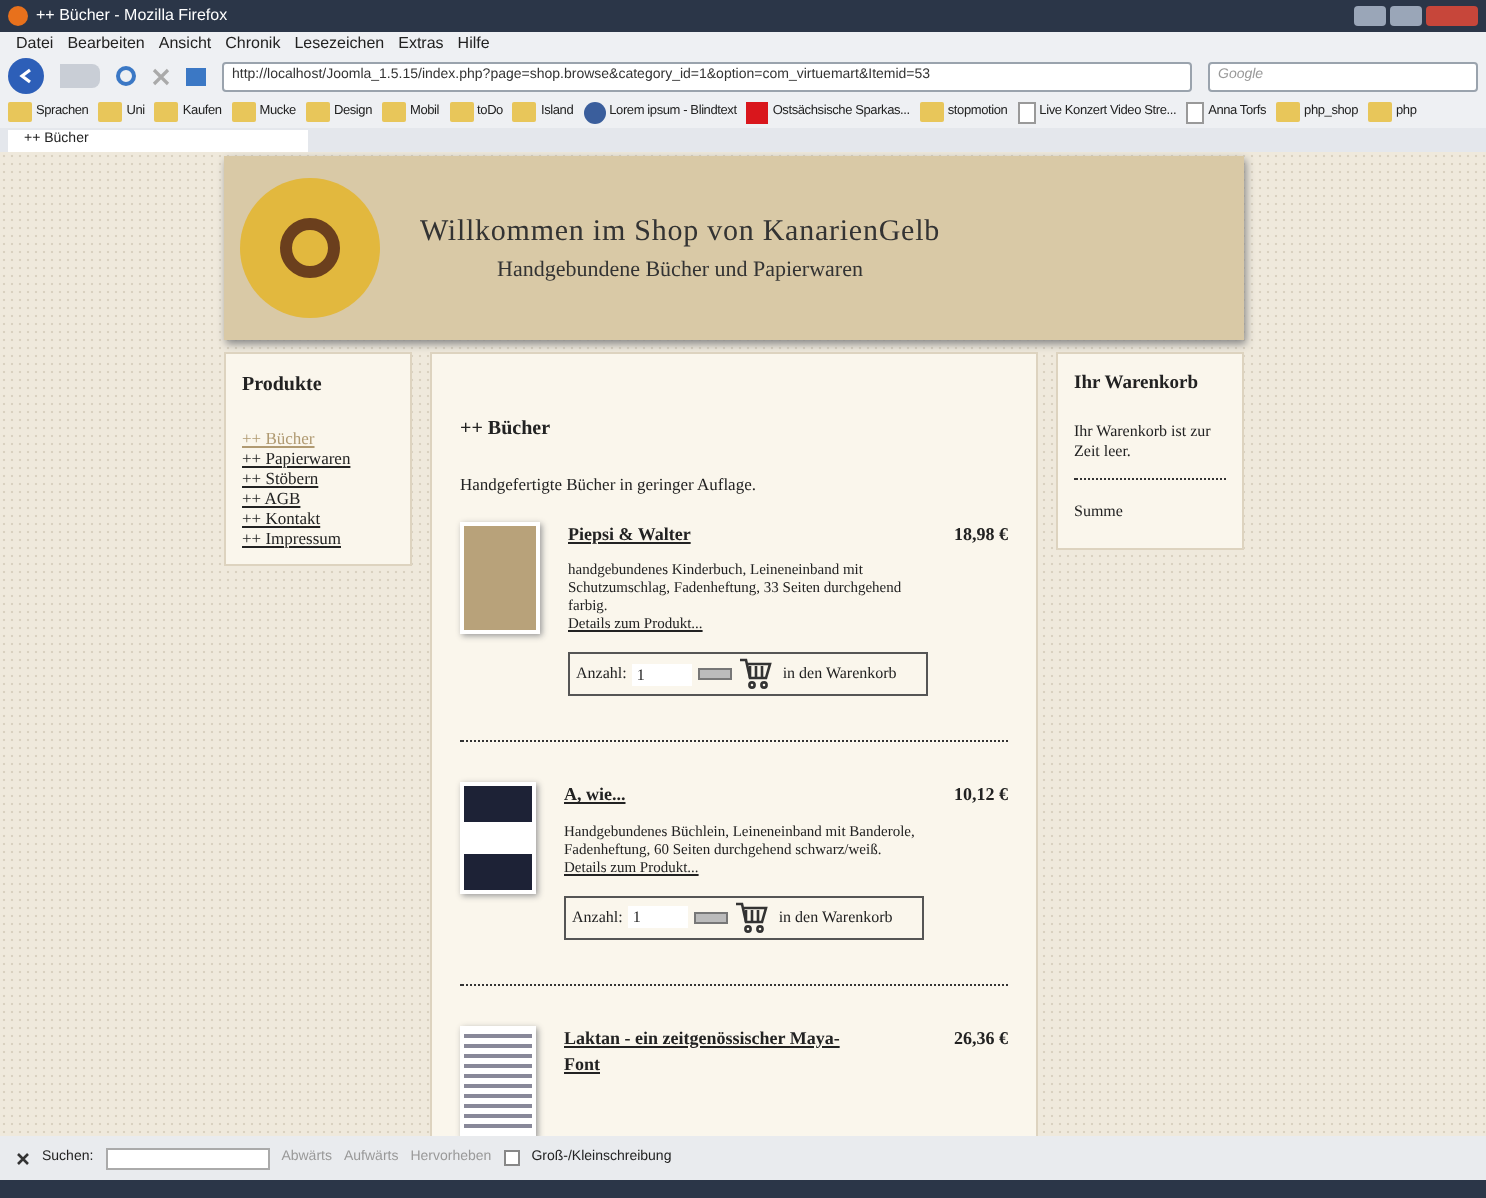 The height and width of the screenshot is (1198, 1486). Describe the element at coordinates (473, 44) in the screenshot. I see `menu-item: Hilfe` at that location.